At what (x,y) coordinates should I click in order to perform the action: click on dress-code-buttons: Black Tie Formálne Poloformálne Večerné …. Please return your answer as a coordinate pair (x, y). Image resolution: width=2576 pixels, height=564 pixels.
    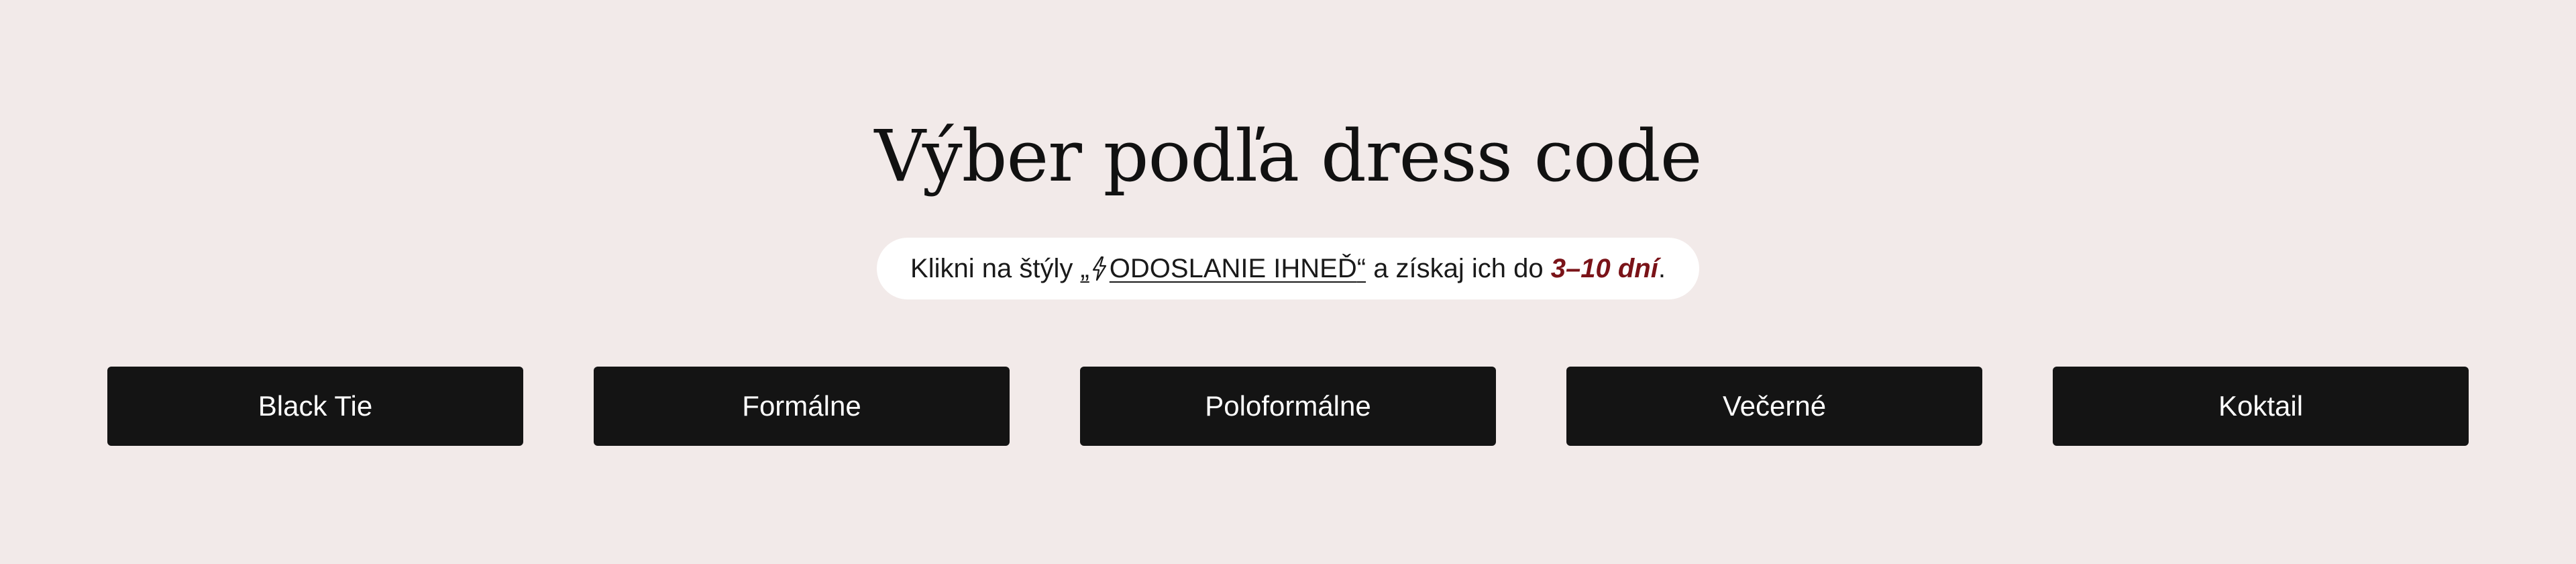
    Looking at the image, I should click on (1288, 406).